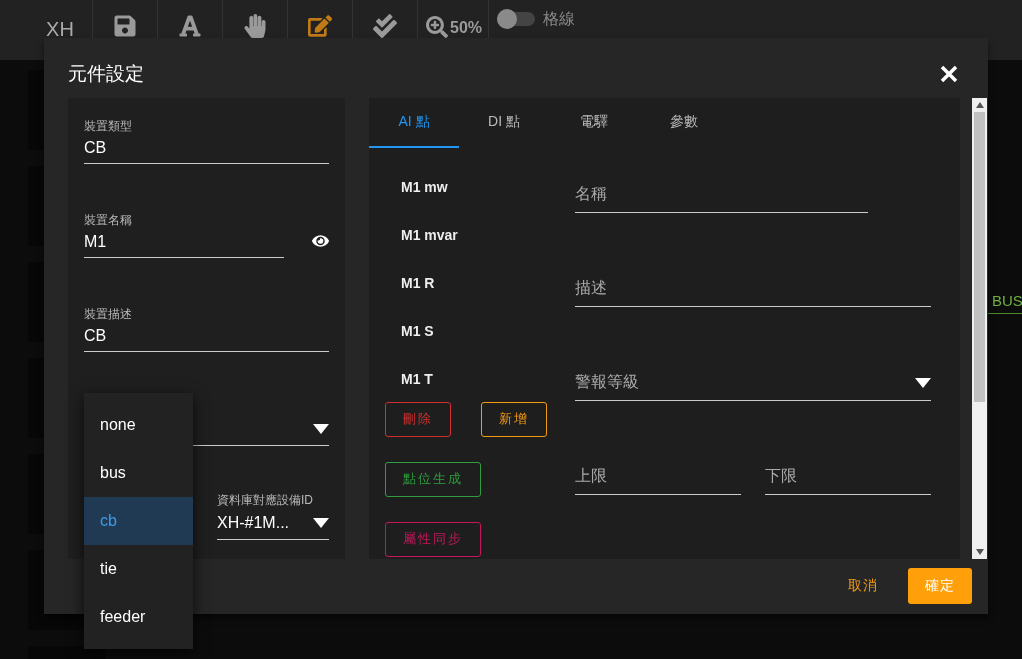 Image resolution: width=1022 pixels, height=659 pixels. What do you see at coordinates (721, 195) in the screenshot?
I see `name-field: 名稱` at bounding box center [721, 195].